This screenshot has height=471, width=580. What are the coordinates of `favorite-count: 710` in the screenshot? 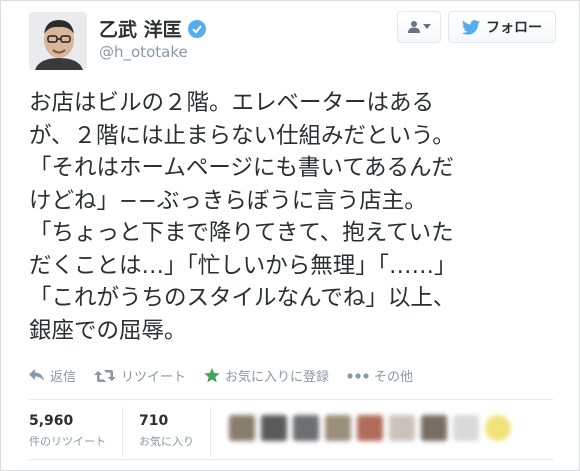 It's located at (154, 421).